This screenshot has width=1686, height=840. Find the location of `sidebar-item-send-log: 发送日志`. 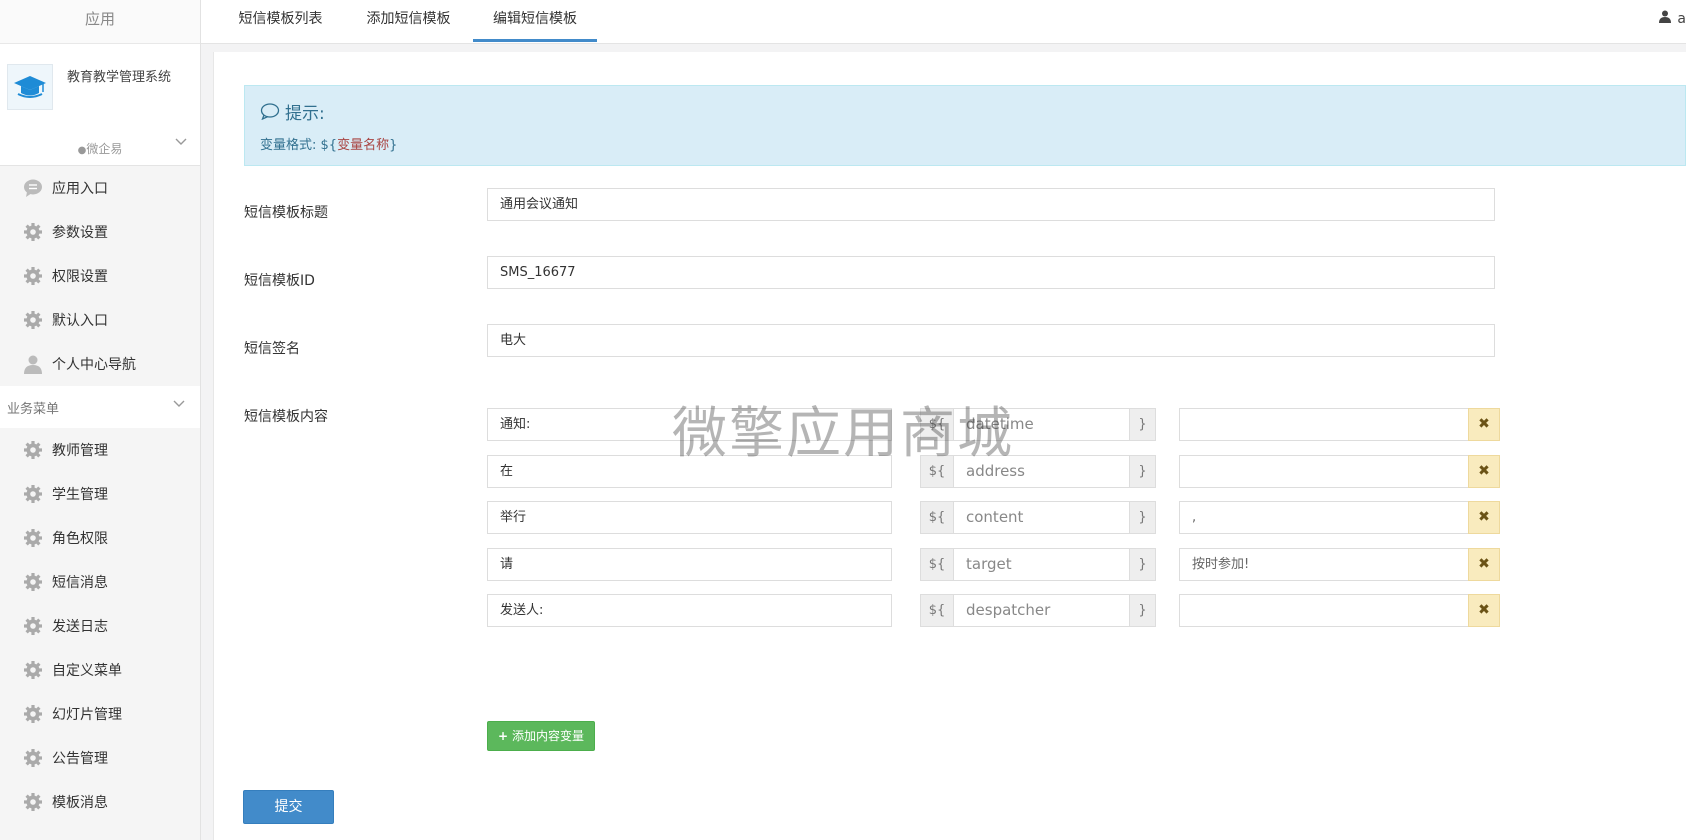

sidebar-item-send-log: 发送日志 is located at coordinates (100, 626).